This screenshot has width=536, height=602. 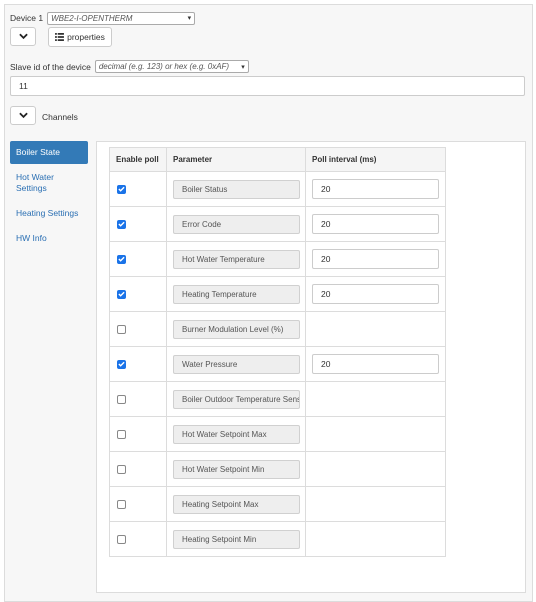 I want to click on table-row: Heating Setpoint Max, so click(x=277, y=504).